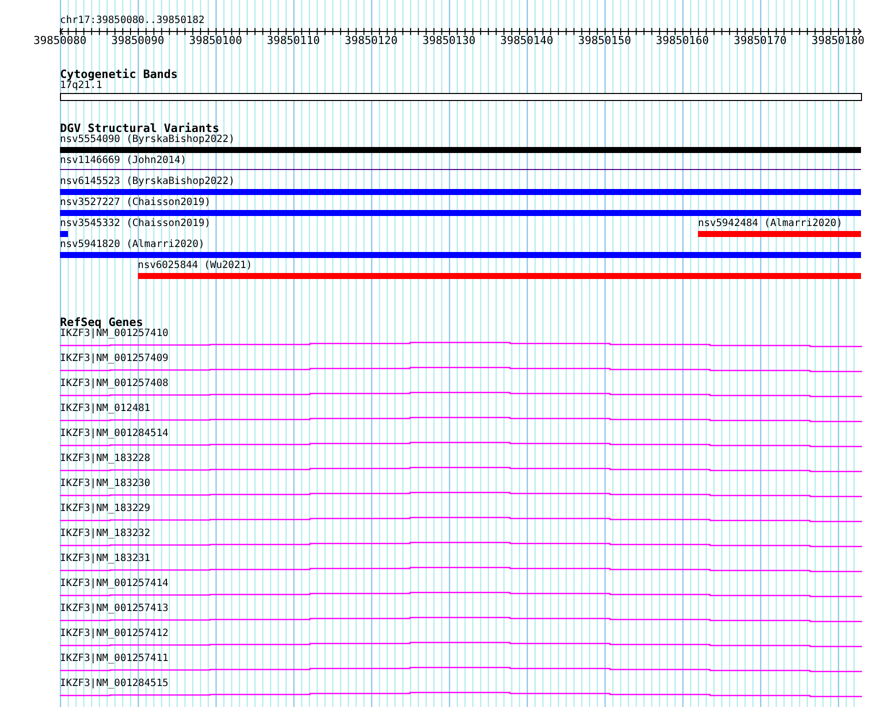 The image size is (890, 707). What do you see at coordinates (105, 459) in the screenshot?
I see `gene-label: IKZF3|NM_183228` at bounding box center [105, 459].